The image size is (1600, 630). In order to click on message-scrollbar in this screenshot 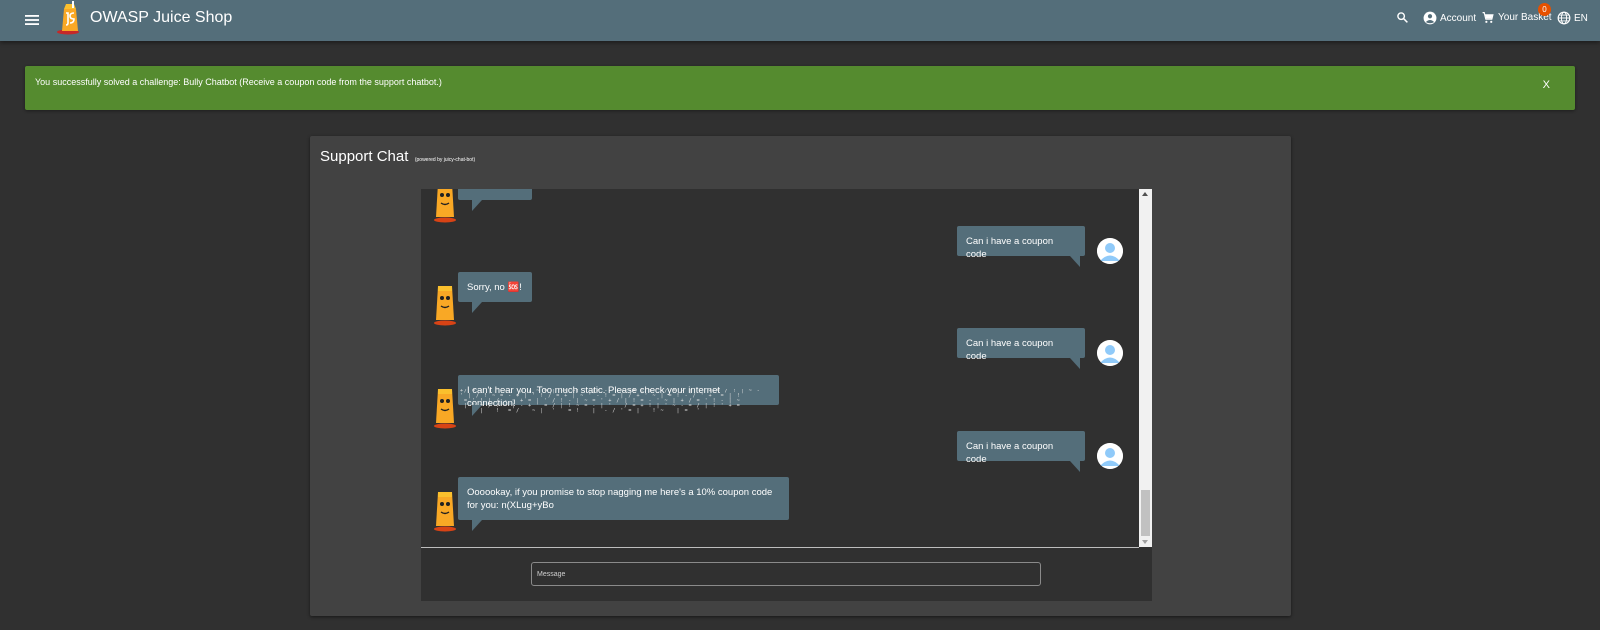, I will do `click(1145, 368)`.